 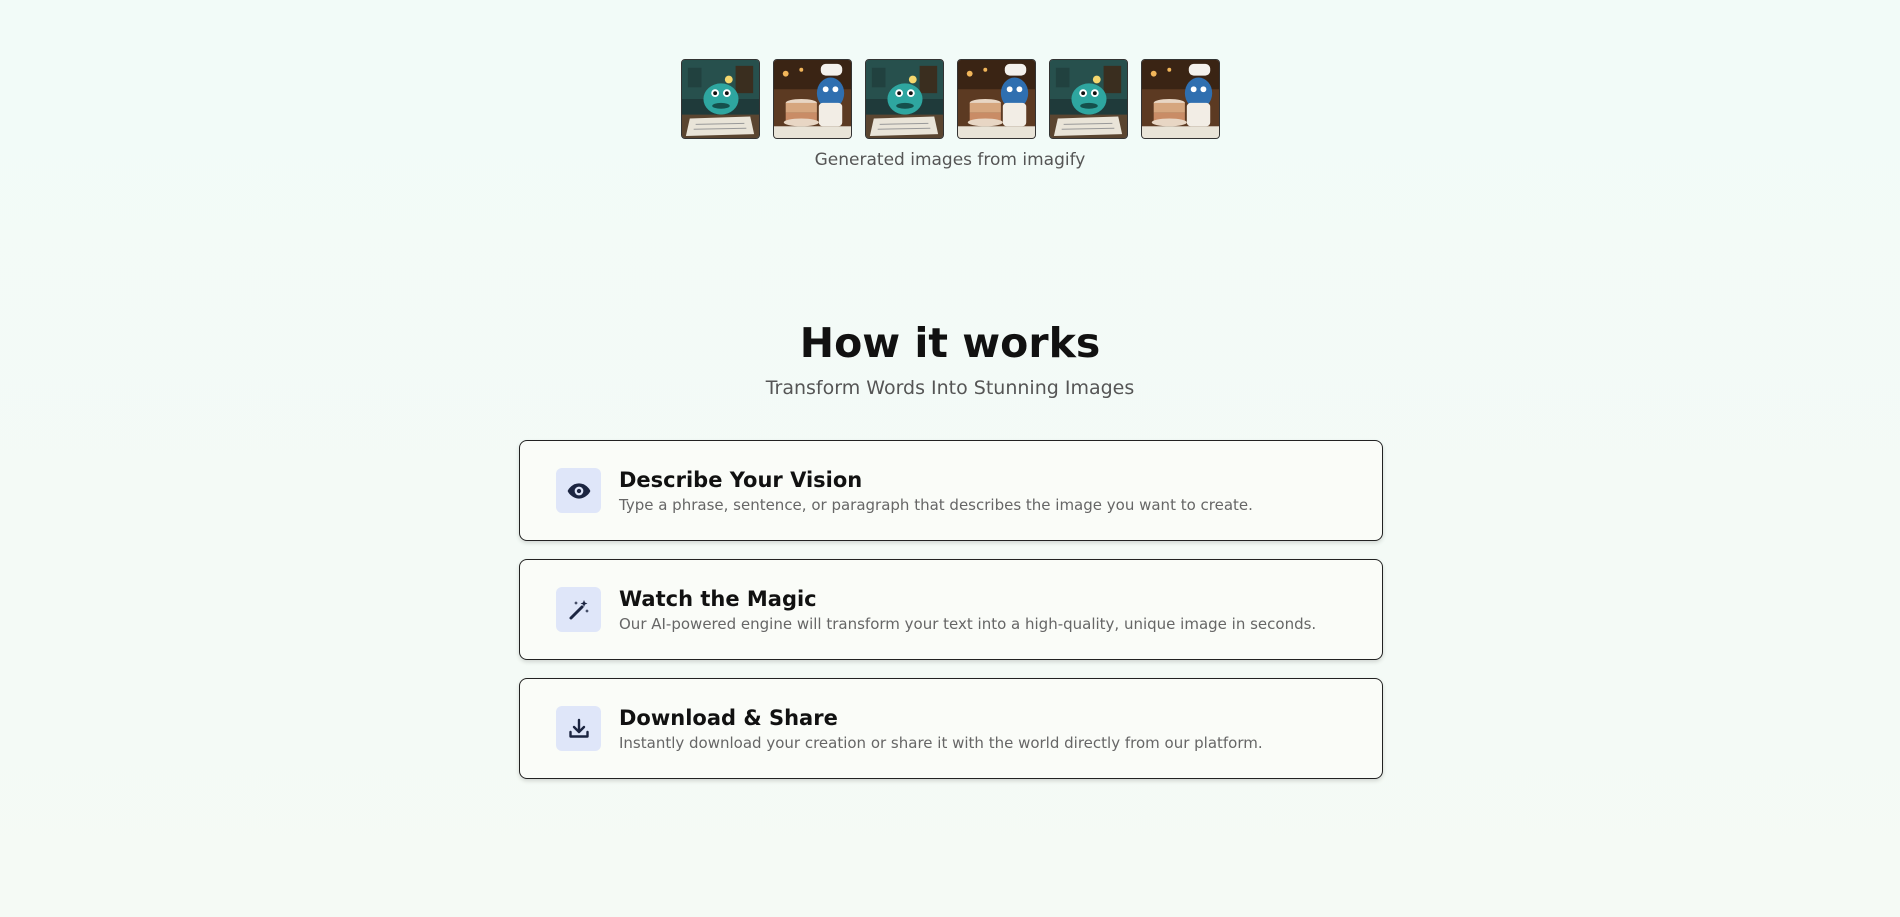 I want to click on step-title: Watch the Magic, so click(x=718, y=598).